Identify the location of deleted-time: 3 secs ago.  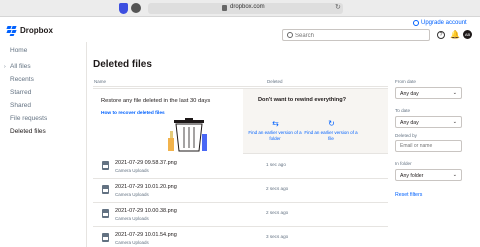
(277, 236).